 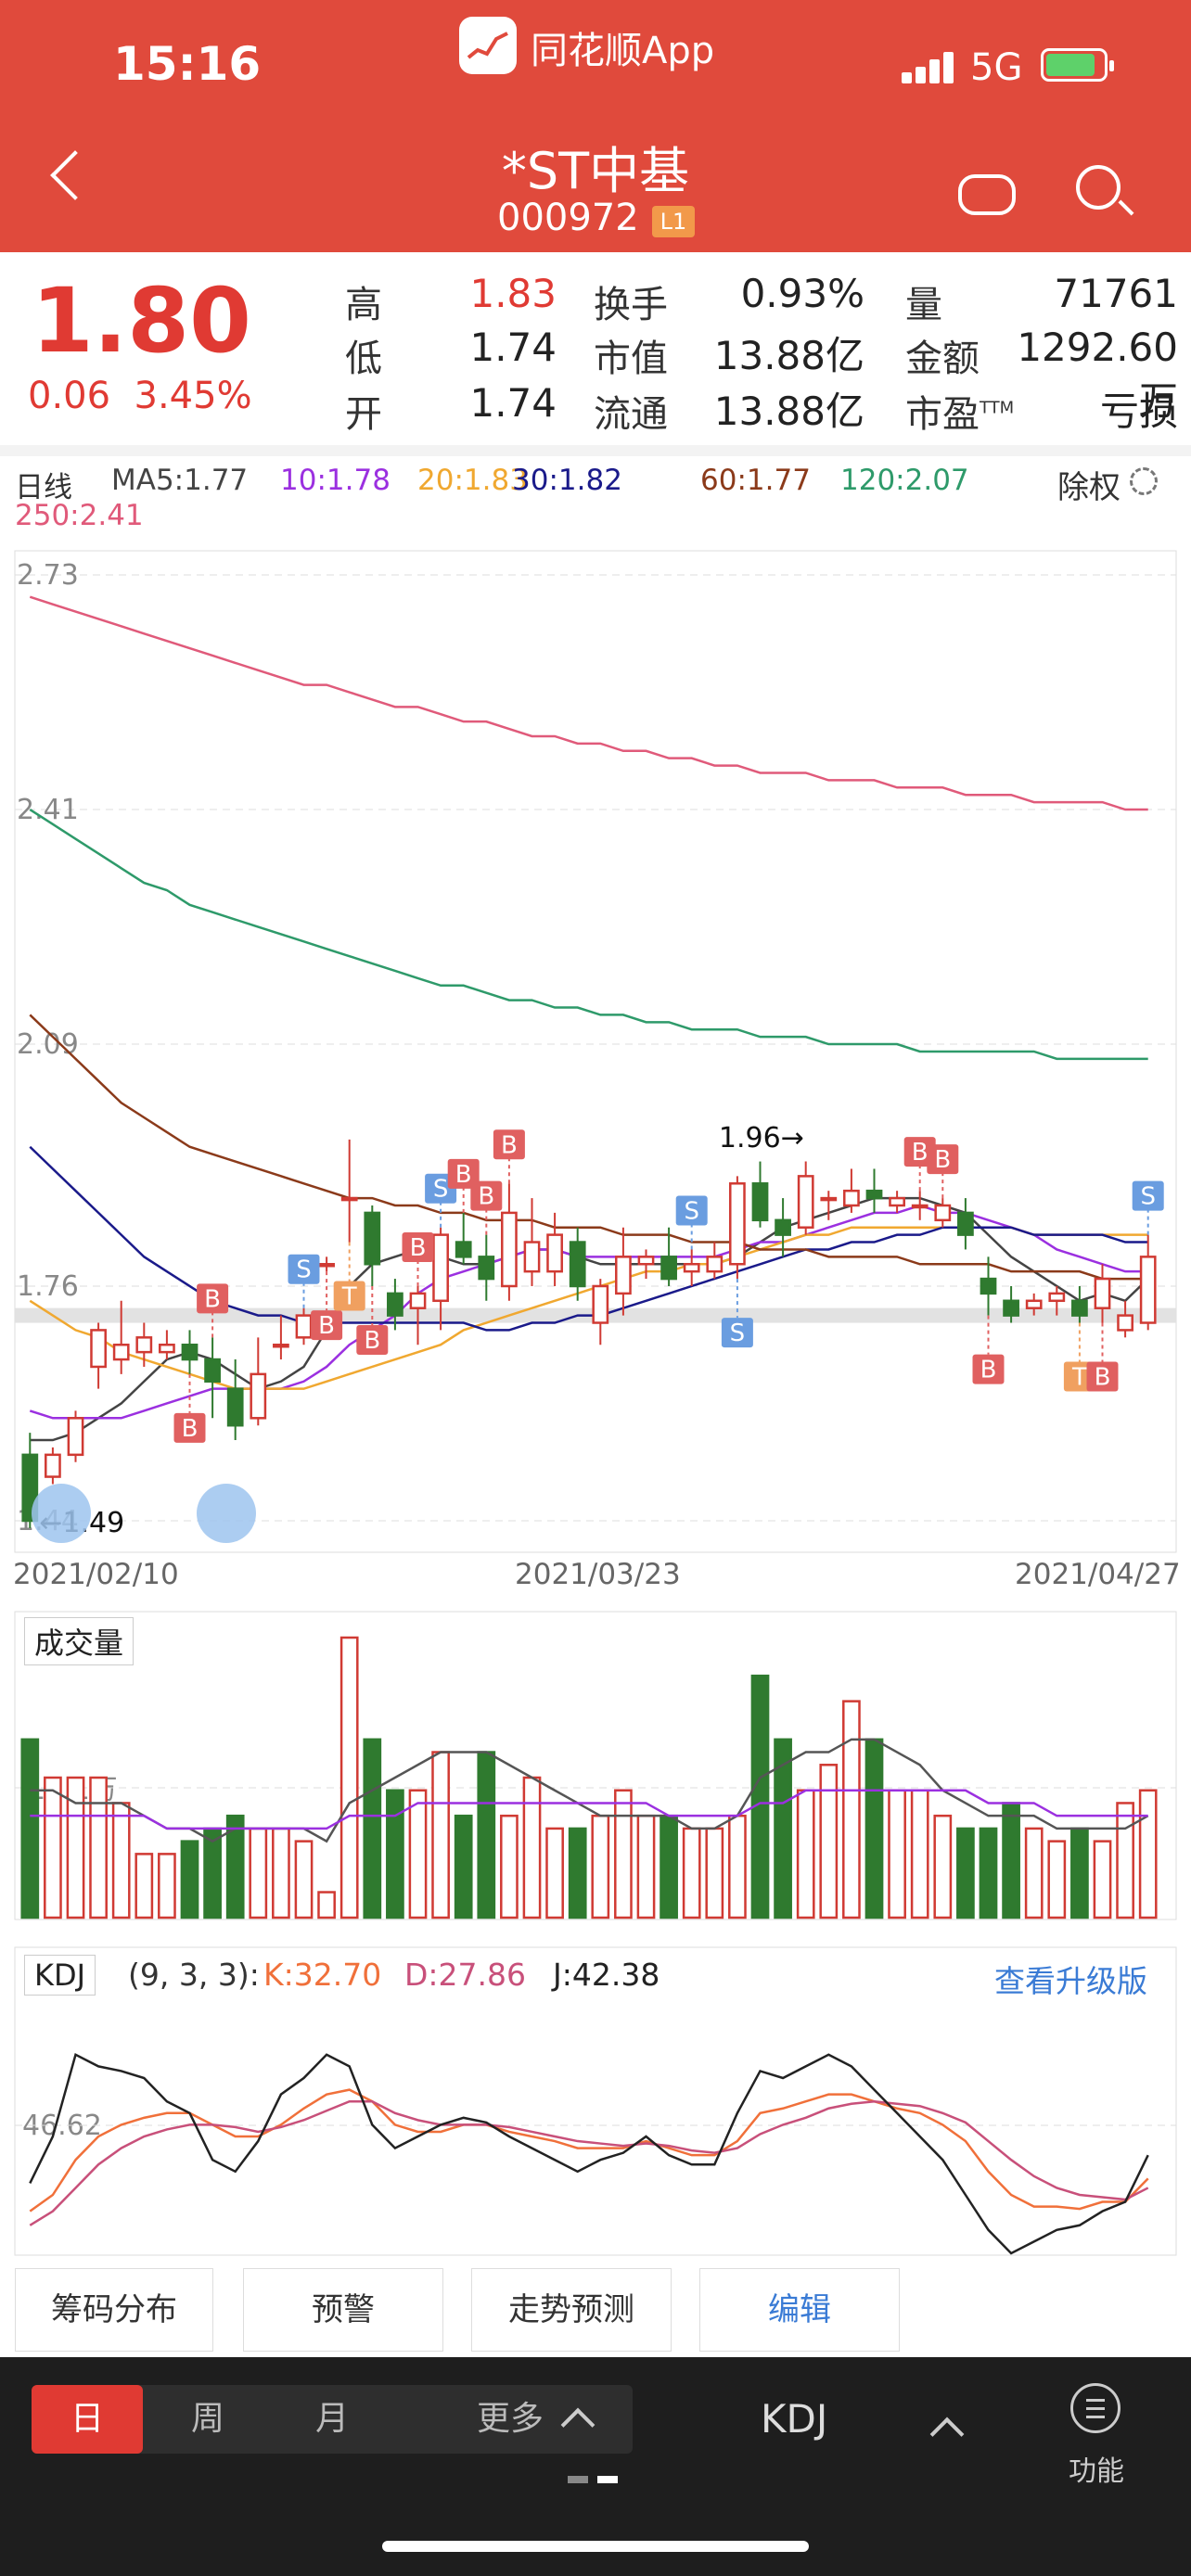 I want to click on function-label: 功能, so click(x=1096, y=2468).